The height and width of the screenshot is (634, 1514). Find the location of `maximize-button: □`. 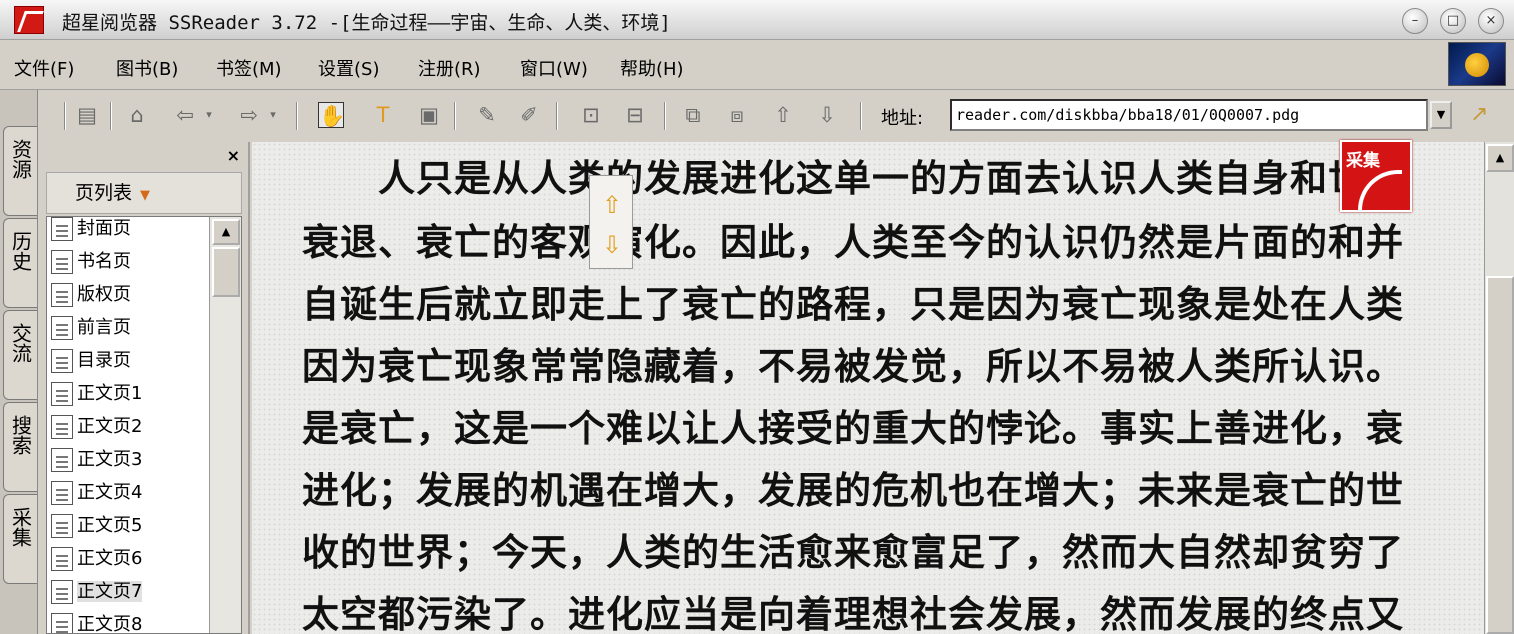

maximize-button: □ is located at coordinates (1453, 21).